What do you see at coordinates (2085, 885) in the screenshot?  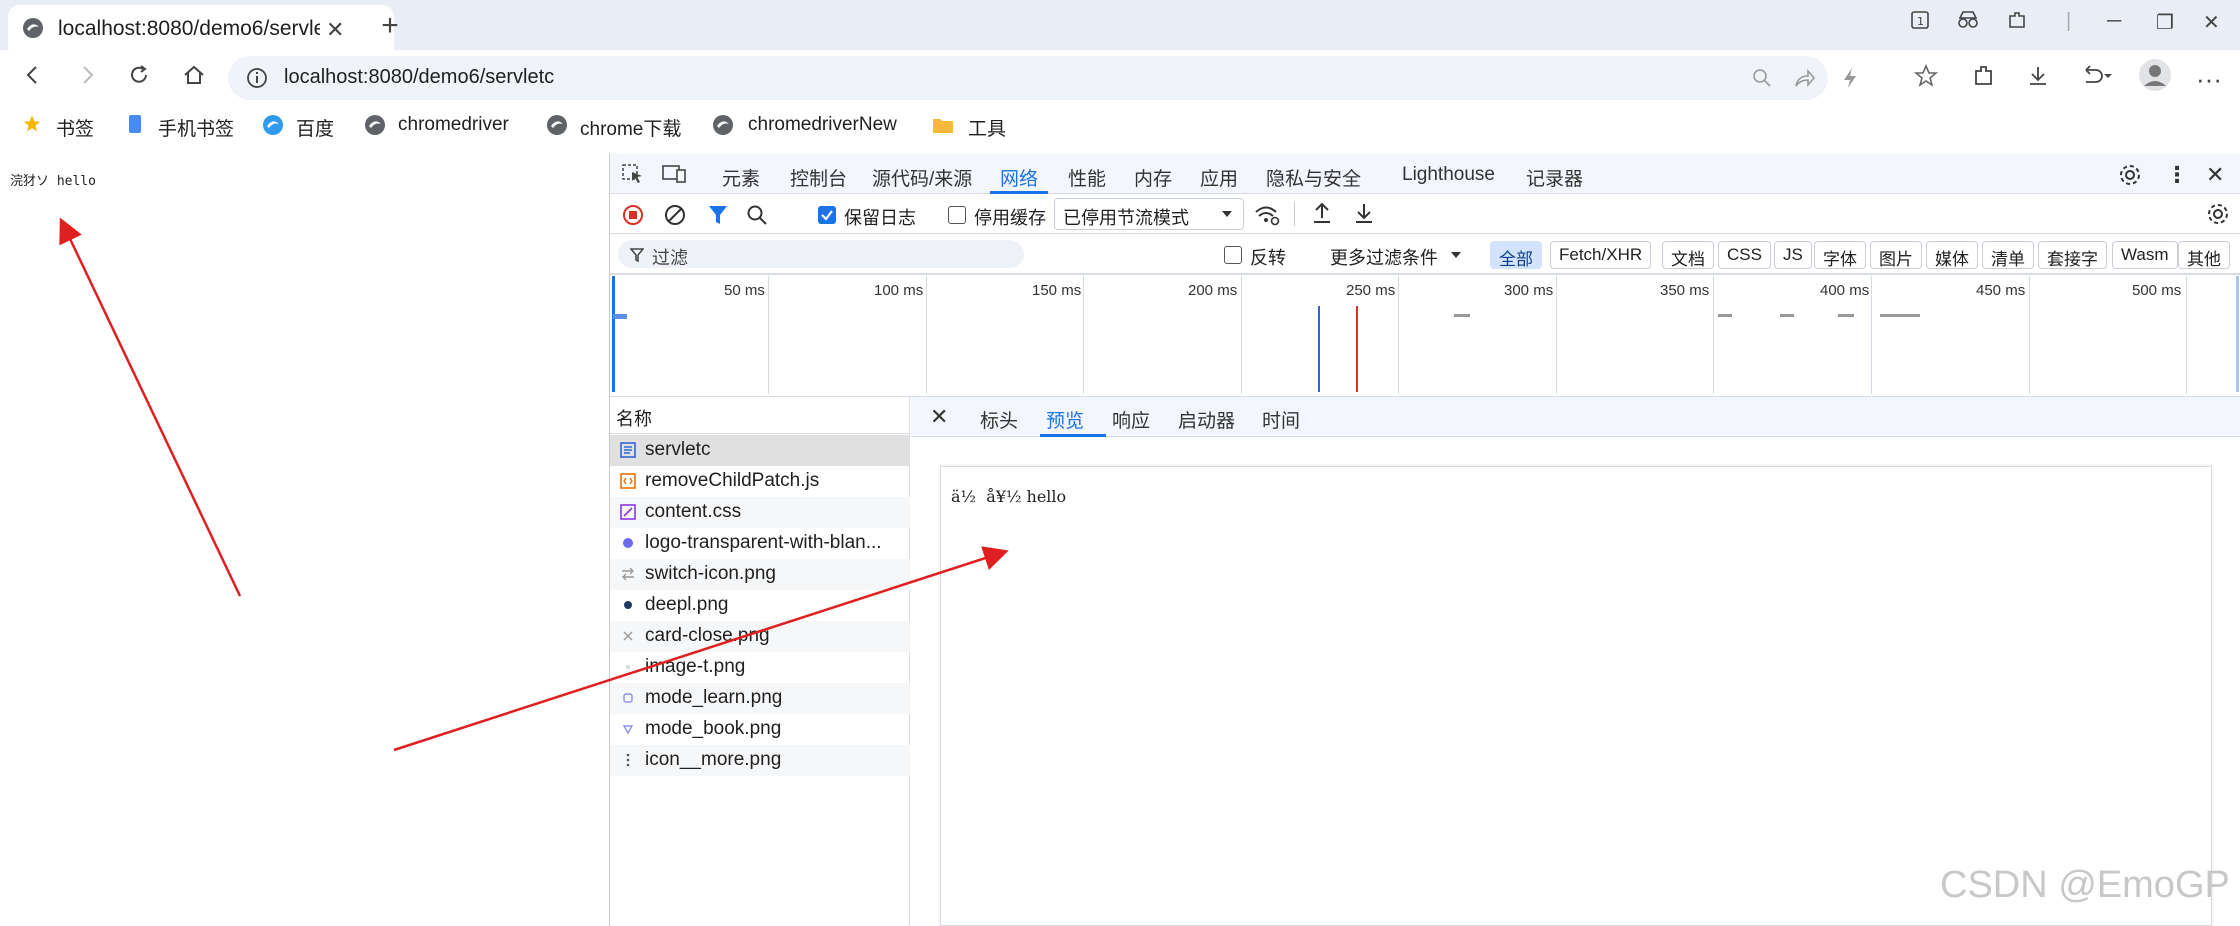 I see `watermark: CSDN @EmoGP` at bounding box center [2085, 885].